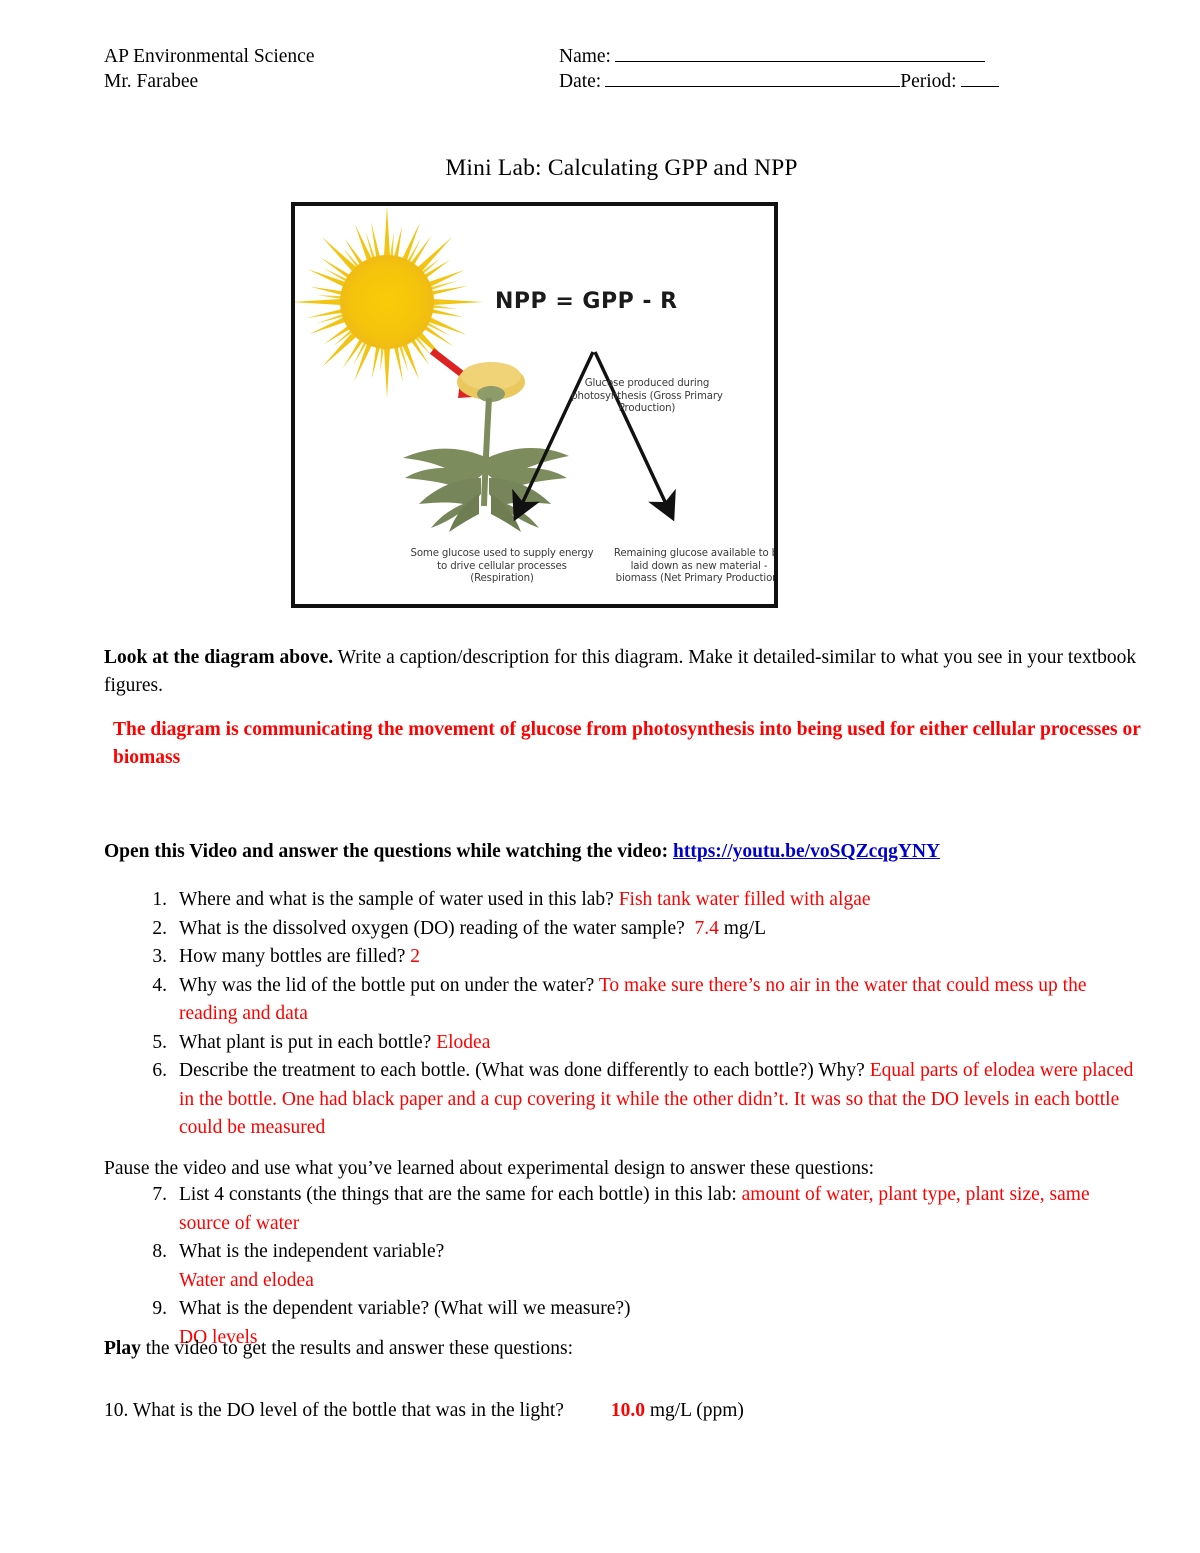 Image resolution: width=1200 pixels, height=1553 pixels. I want to click on npp-formula: NPP = GPP - R, so click(586, 301).